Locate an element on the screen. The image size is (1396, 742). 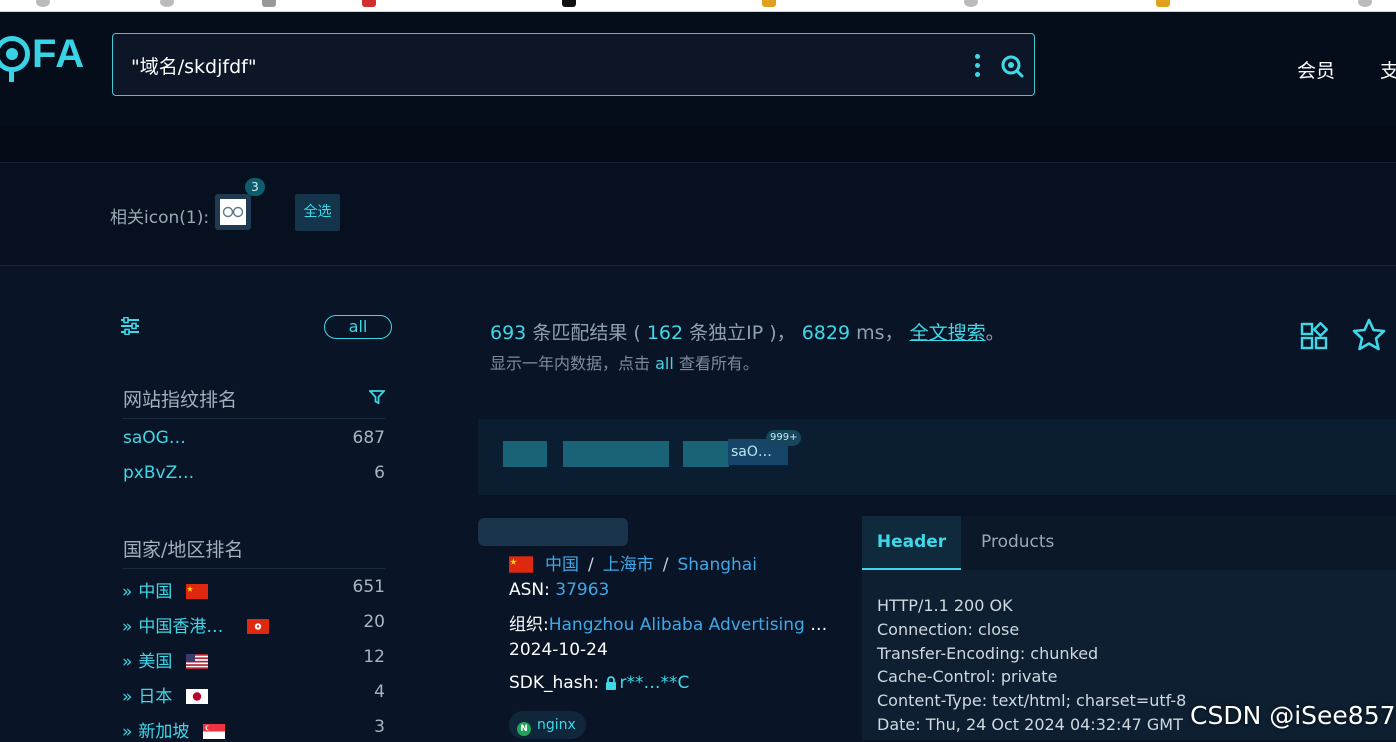
sdk-hash-line: SDK_hash: r**…**C is located at coordinates (669, 683).